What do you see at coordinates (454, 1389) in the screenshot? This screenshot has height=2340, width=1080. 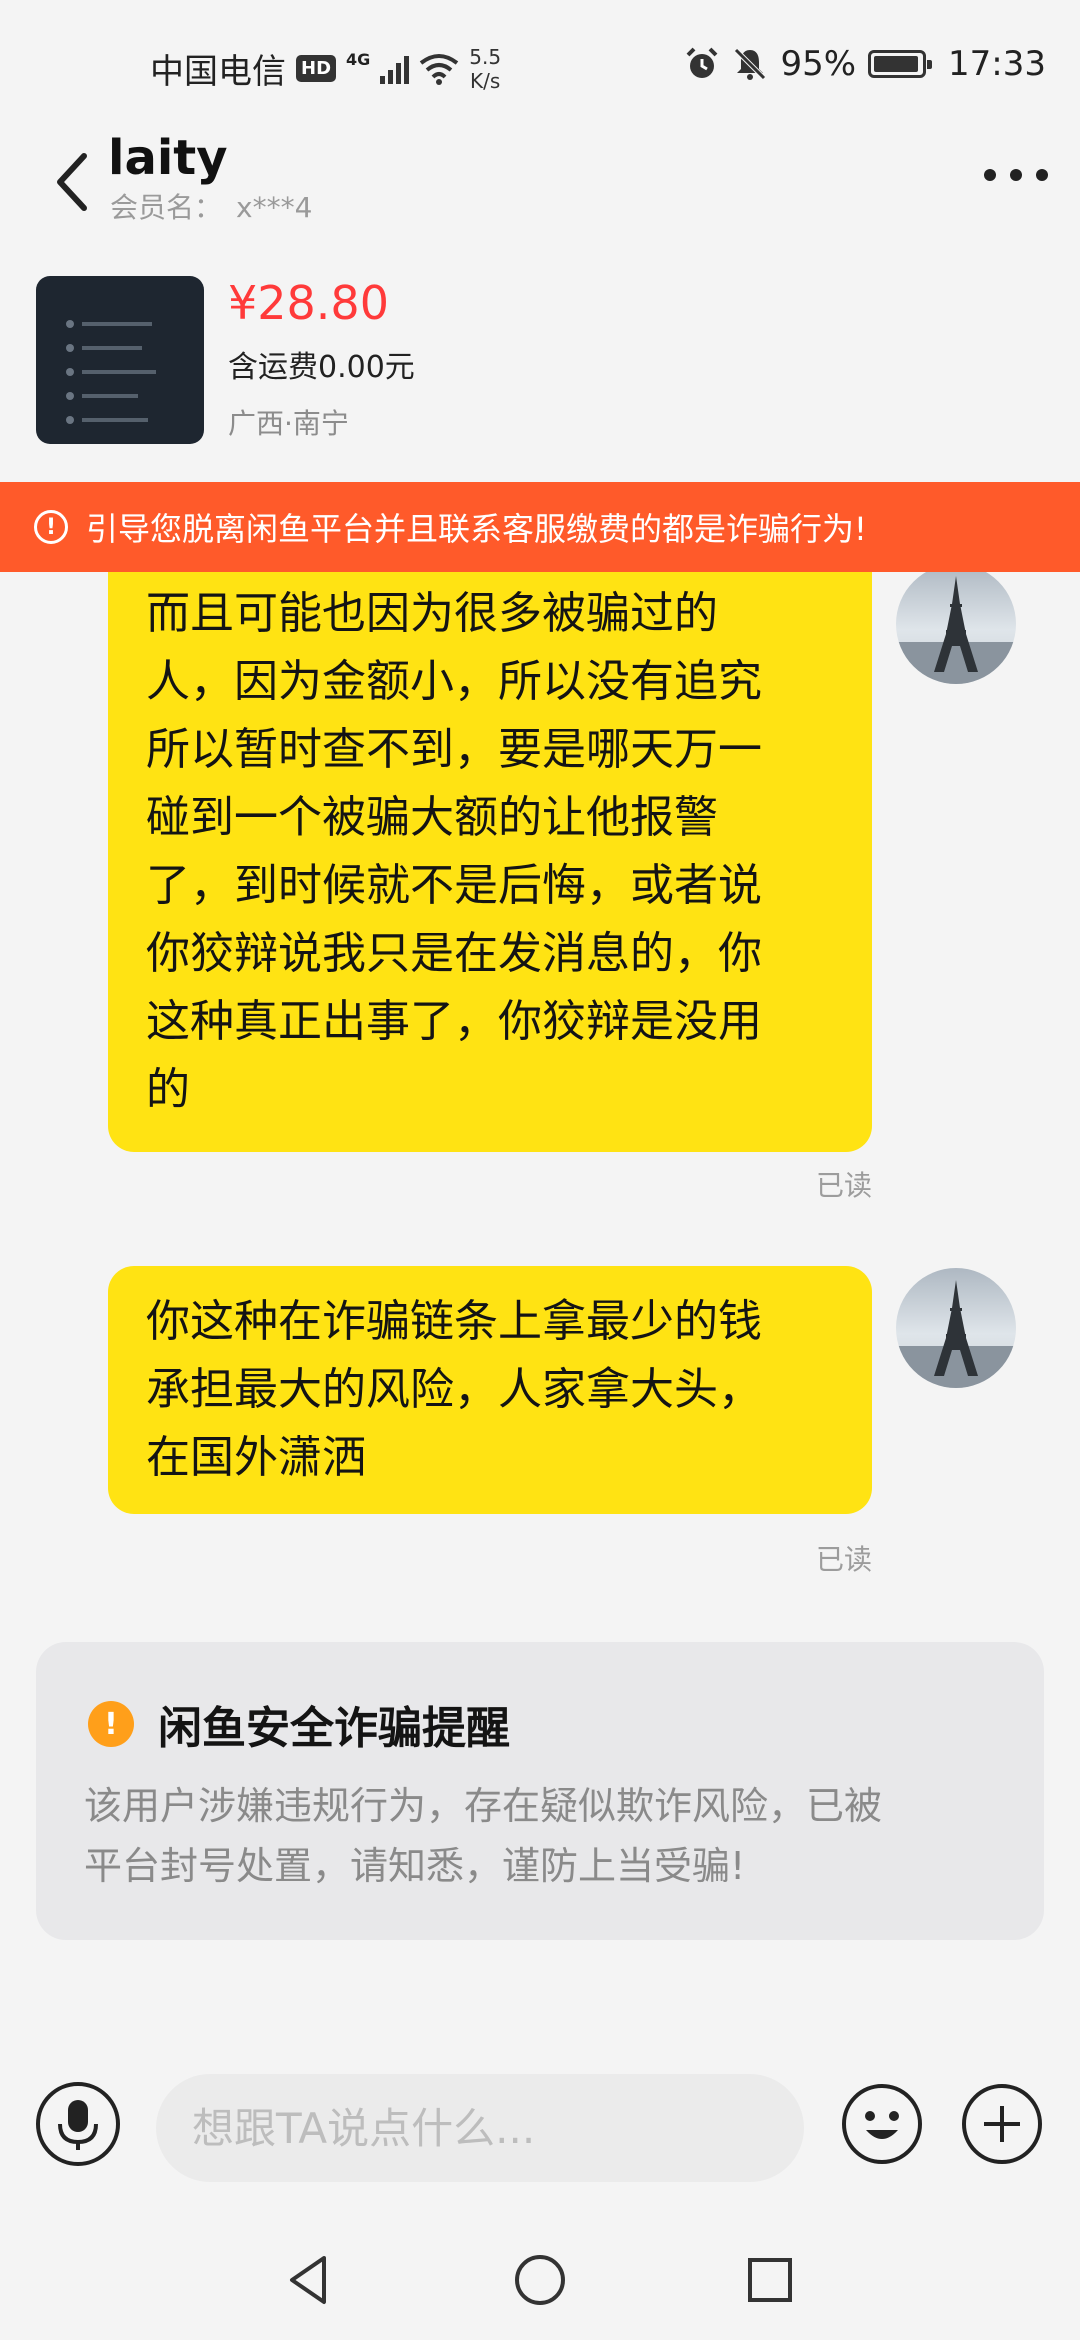 I see `message-line: 承担最大的风险，人家拿大头，` at bounding box center [454, 1389].